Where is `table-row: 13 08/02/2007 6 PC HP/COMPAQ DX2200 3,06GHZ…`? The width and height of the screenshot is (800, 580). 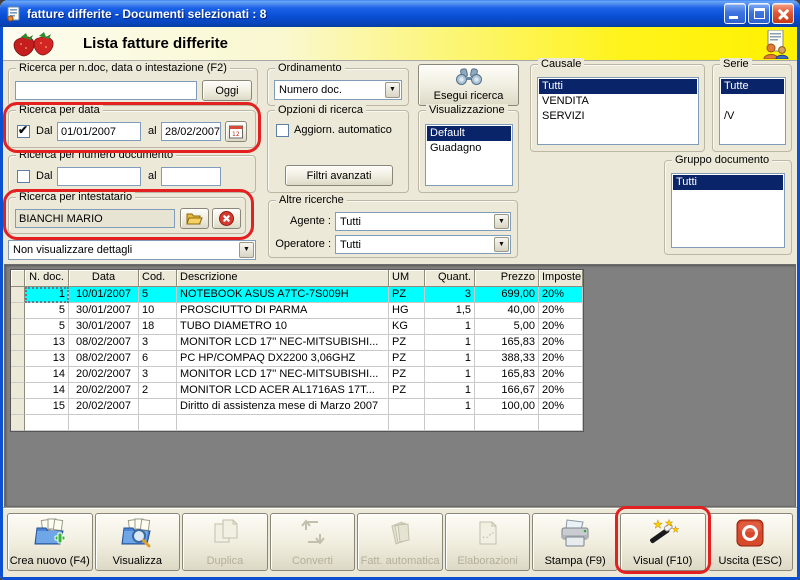
table-row: 13 08/02/2007 6 PC HP/COMPAQ DX2200 3,06GHZ… is located at coordinates (297, 359).